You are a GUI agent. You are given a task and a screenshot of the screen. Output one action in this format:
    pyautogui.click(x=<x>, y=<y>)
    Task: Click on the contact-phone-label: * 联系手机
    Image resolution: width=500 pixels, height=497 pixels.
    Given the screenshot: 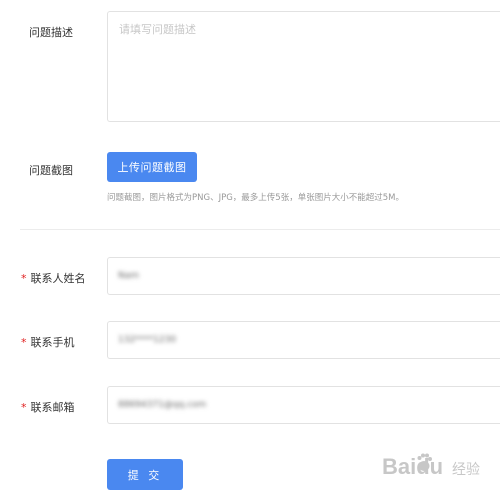 What is the action you would take?
    pyautogui.click(x=48, y=342)
    